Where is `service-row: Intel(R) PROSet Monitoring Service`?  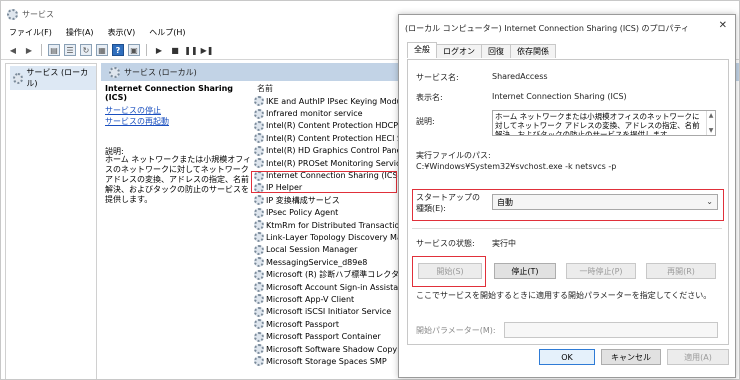 service-row: Intel(R) PROSet Monitoring Service is located at coordinates (328, 163).